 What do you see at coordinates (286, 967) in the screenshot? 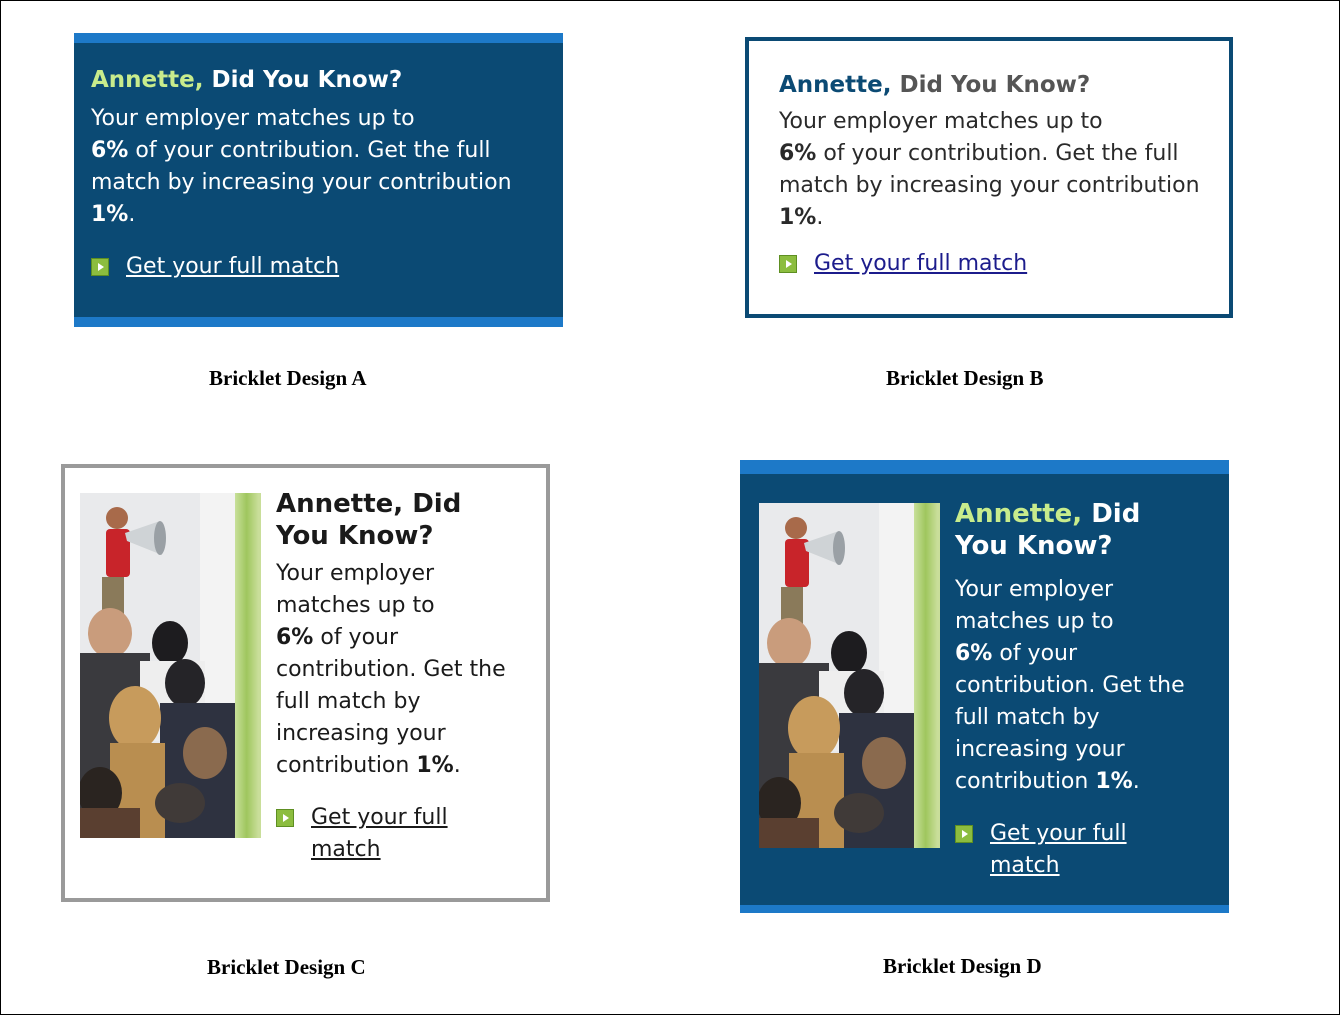
I see `caption-design-c: Bricklet Design C` at bounding box center [286, 967].